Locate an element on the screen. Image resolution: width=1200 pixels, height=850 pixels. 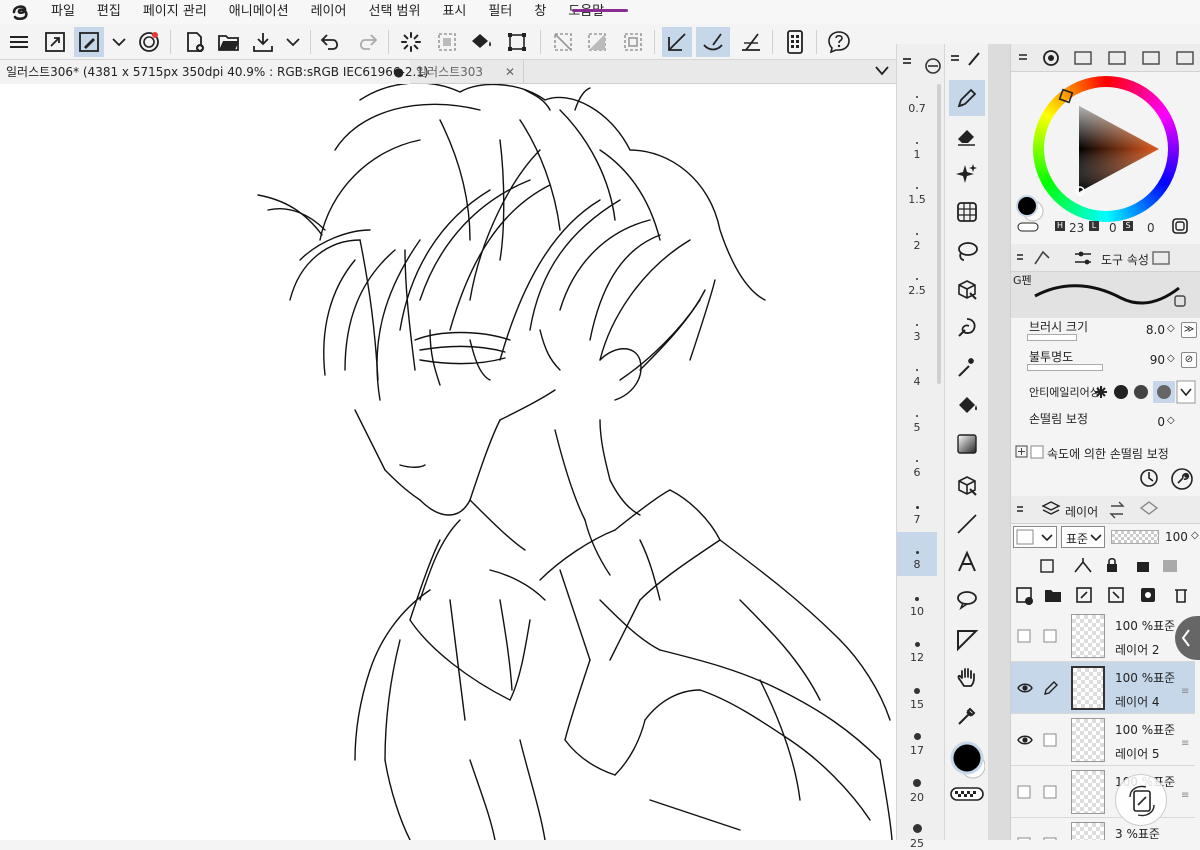
blend-tool-icon is located at coordinates (967, 328).